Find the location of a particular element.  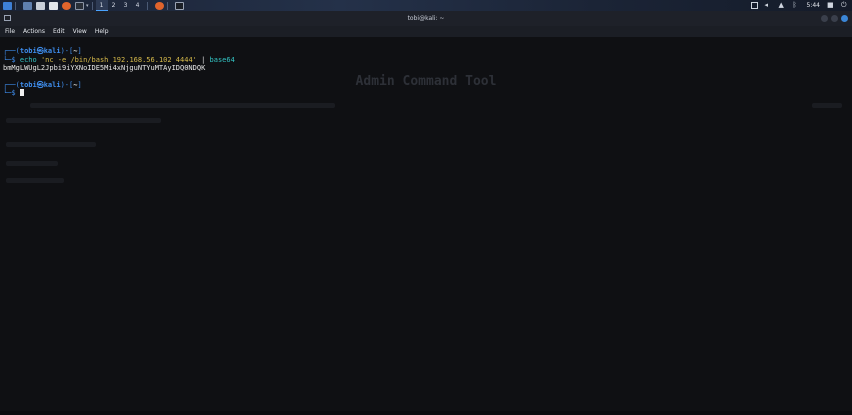

maximize-button is located at coordinates (834, 18).